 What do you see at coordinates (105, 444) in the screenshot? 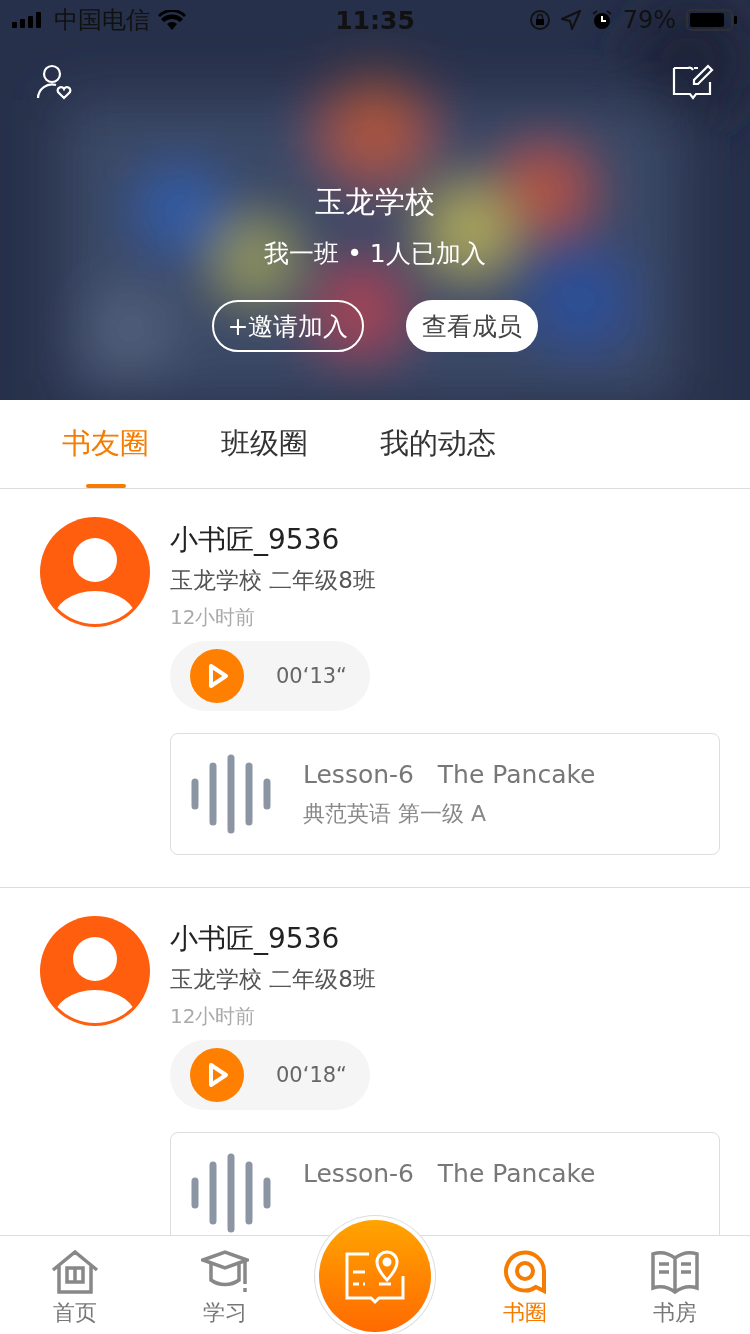
I see `feed-tab: 书友圈` at bounding box center [105, 444].